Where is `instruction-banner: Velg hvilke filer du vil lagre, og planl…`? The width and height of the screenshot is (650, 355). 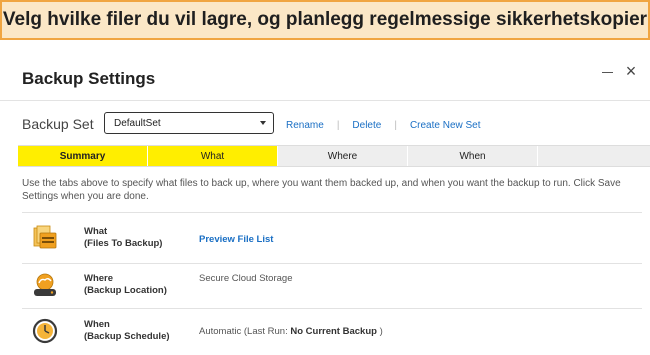 instruction-banner: Velg hvilke filer du vil lagre, og planl… is located at coordinates (325, 20).